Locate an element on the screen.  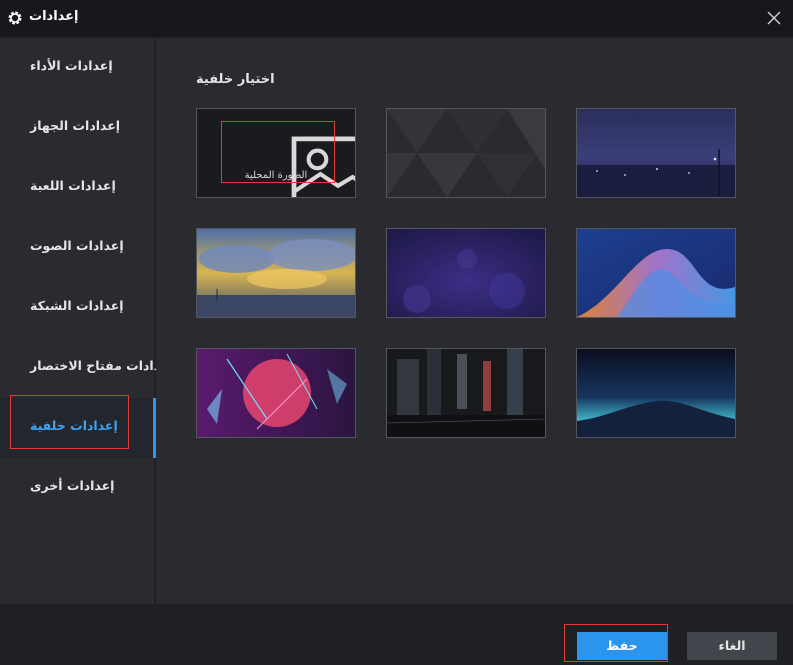
sidebar-item-sound: إعدادات الصوت is located at coordinates (77, 248).